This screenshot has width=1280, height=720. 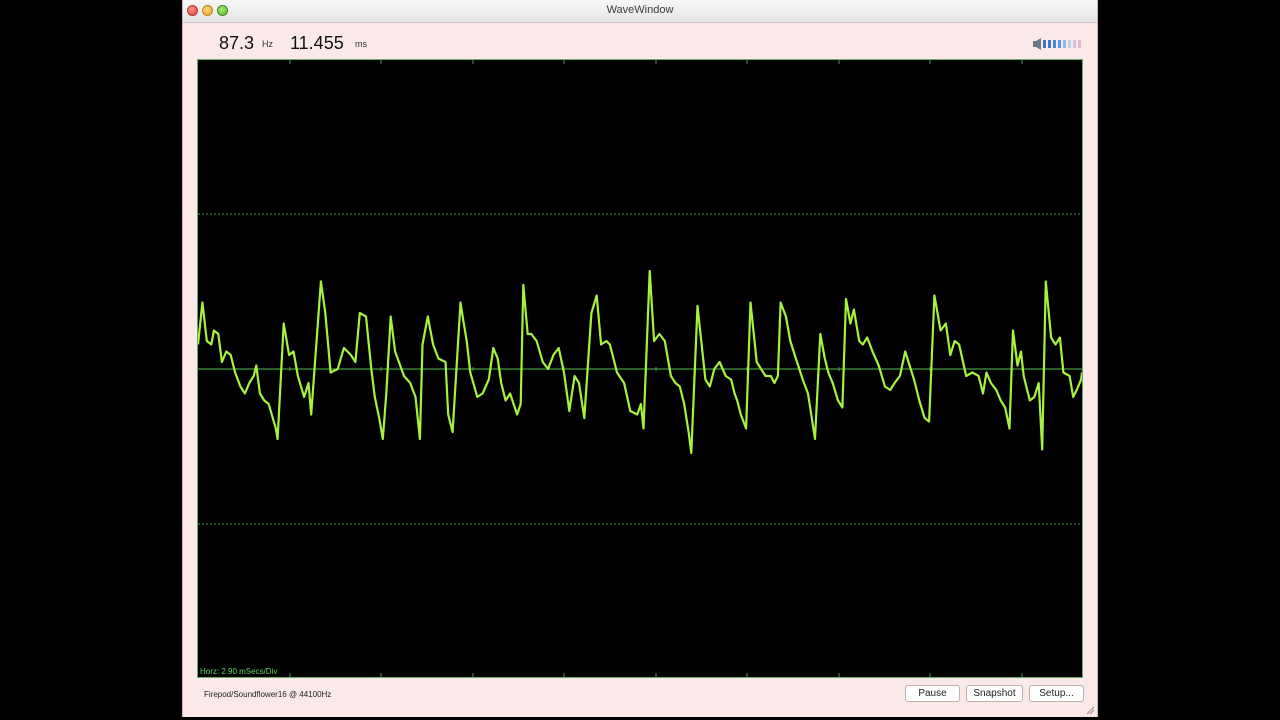 What do you see at coordinates (1090, 710) in the screenshot?
I see `resize-grip-icon` at bounding box center [1090, 710].